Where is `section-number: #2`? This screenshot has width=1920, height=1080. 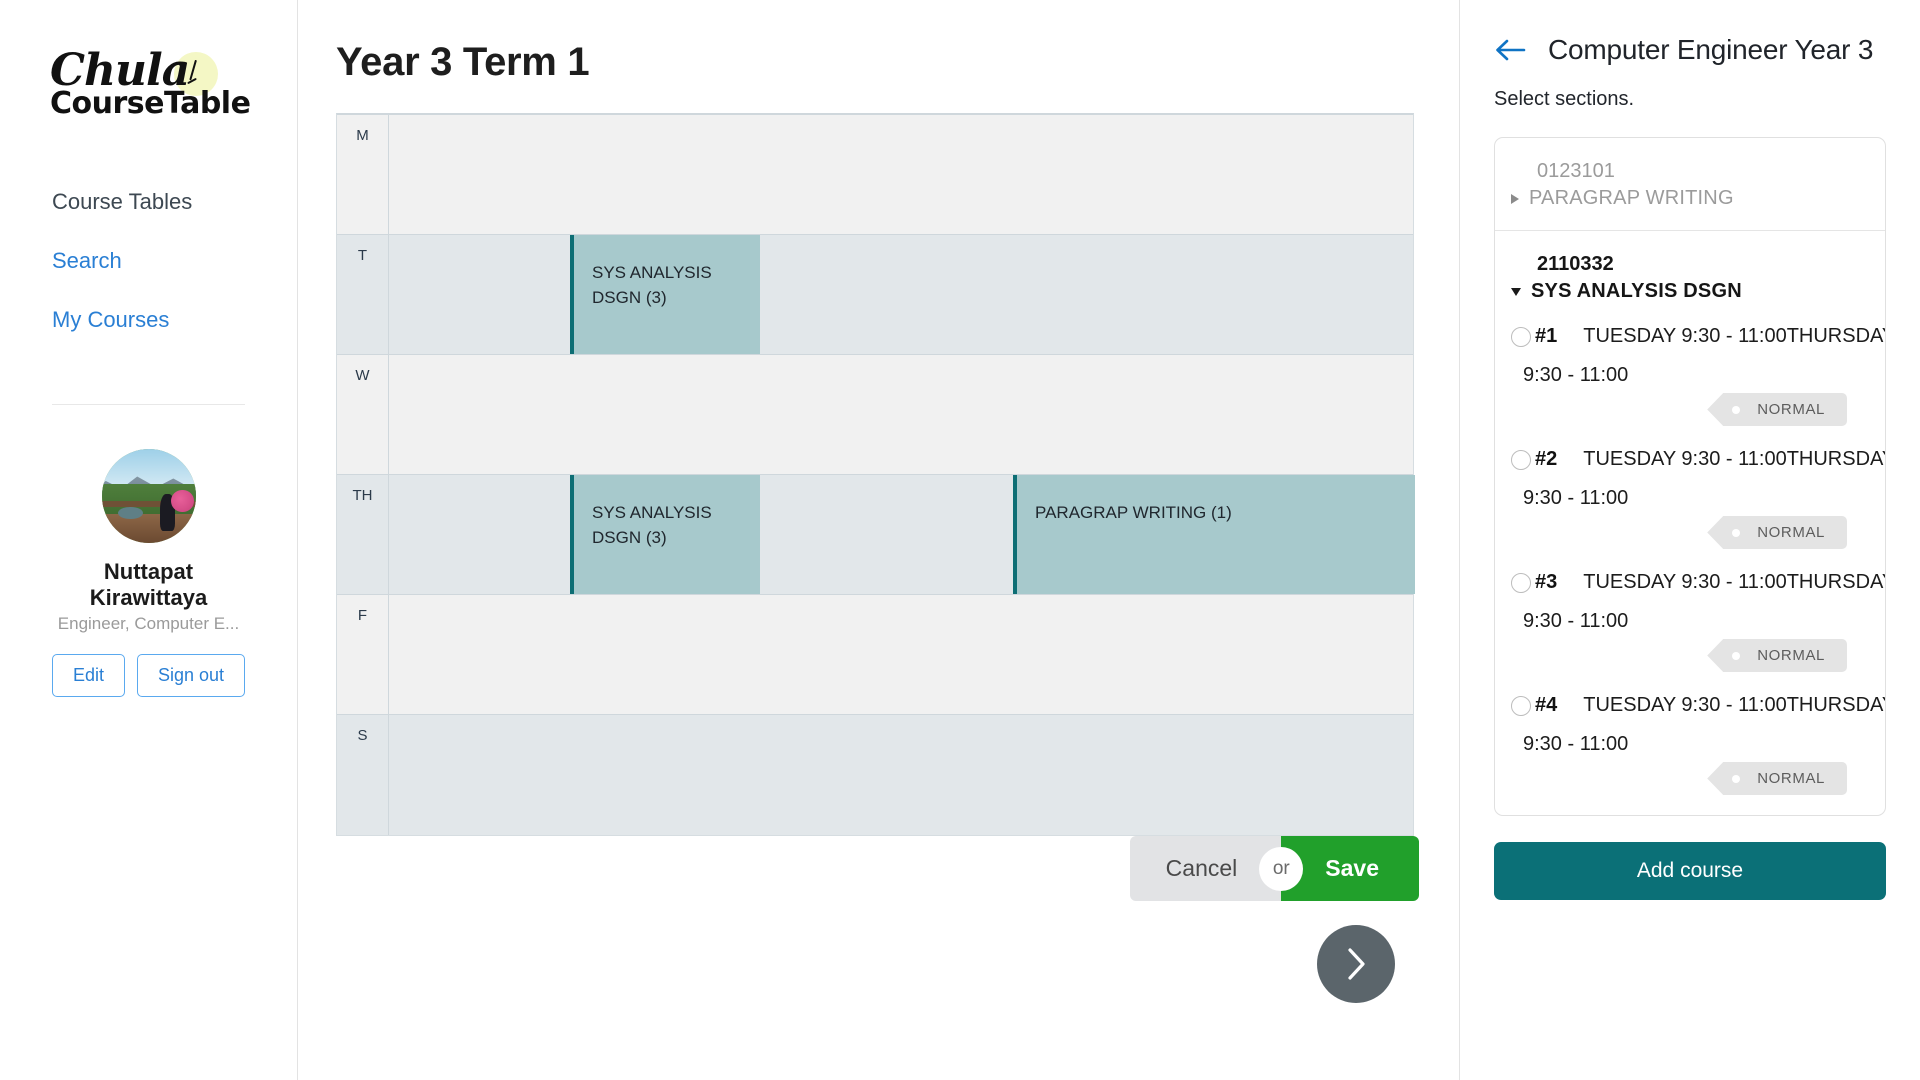 section-number: #2 is located at coordinates (1546, 459).